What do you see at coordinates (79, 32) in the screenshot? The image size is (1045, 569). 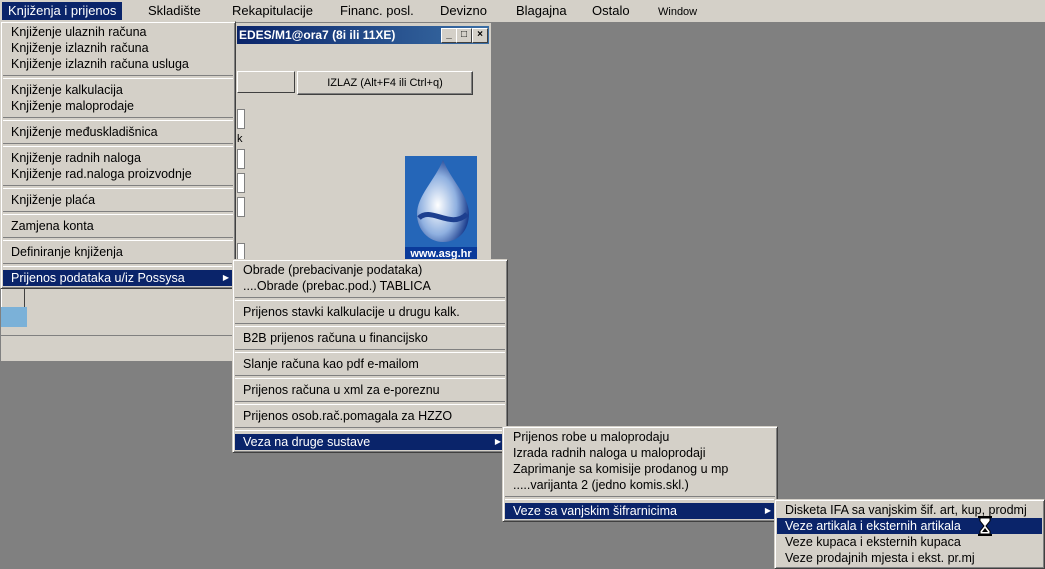 I see `menu-item-label: Knjiženje ulaznih računa` at bounding box center [79, 32].